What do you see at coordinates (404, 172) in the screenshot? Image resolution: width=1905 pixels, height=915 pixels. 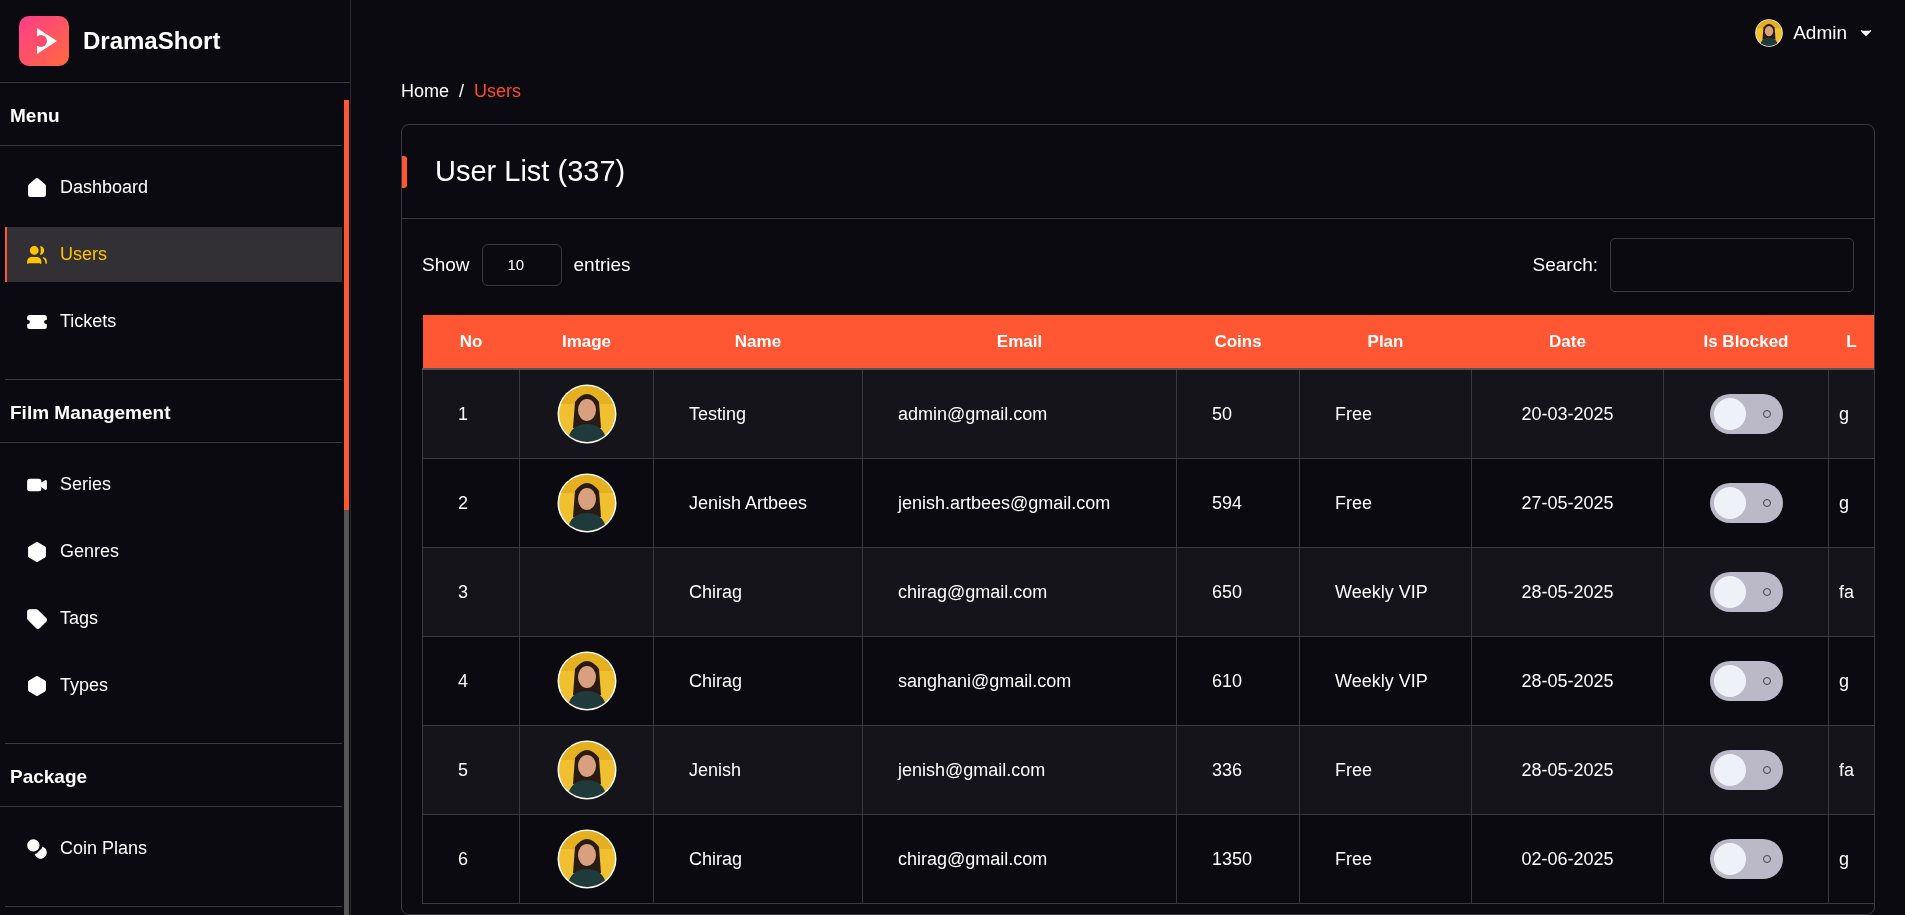 I see `title-marker` at bounding box center [404, 172].